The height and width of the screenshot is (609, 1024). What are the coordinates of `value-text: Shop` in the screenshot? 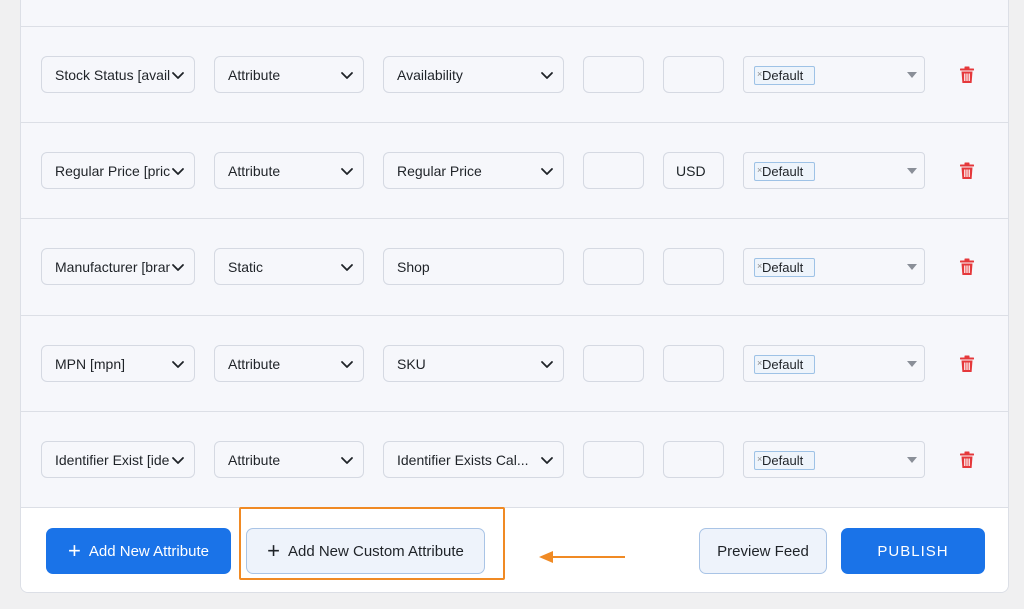 It's located at (413, 266).